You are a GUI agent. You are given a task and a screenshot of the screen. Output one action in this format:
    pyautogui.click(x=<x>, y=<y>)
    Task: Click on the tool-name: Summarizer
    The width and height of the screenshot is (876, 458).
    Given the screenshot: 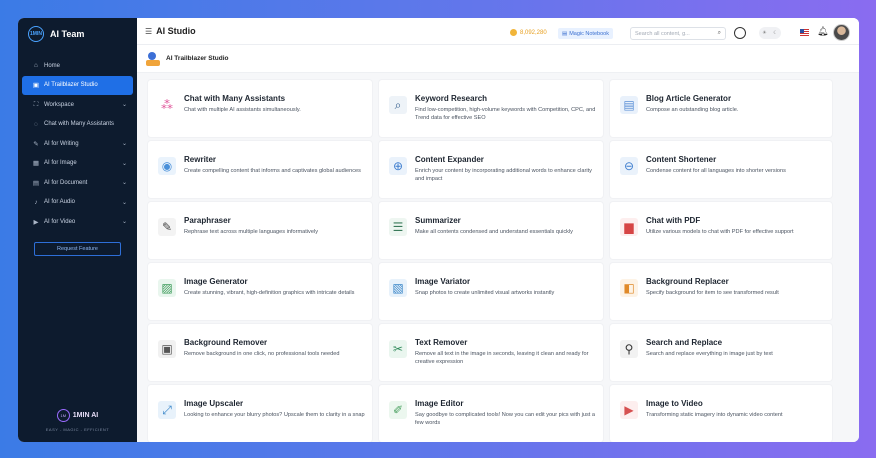 What is the action you would take?
    pyautogui.click(x=438, y=220)
    